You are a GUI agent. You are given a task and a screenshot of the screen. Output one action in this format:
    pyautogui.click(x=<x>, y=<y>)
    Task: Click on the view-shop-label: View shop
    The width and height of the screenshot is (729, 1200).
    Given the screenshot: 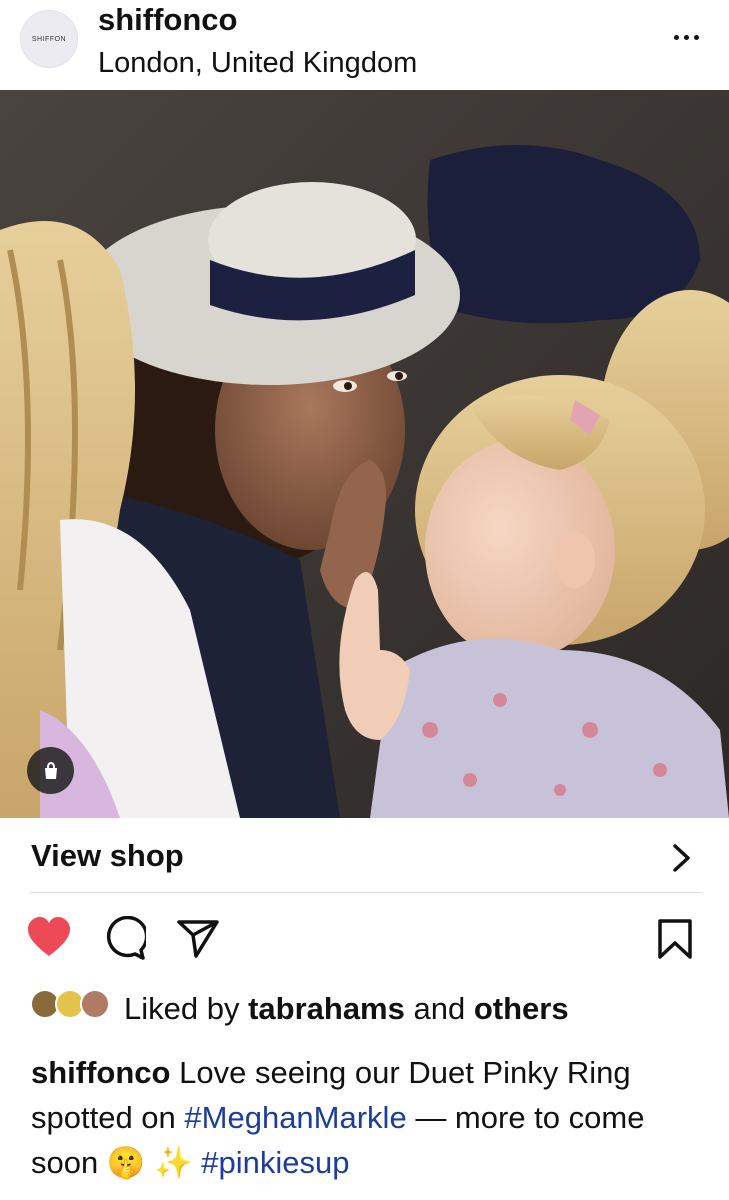 What is the action you would take?
    pyautogui.click(x=107, y=855)
    